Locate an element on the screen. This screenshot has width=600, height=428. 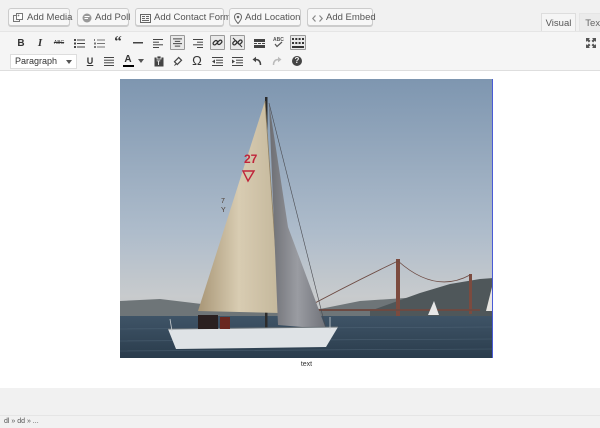
numbered-list-icon is located at coordinates (99, 43).